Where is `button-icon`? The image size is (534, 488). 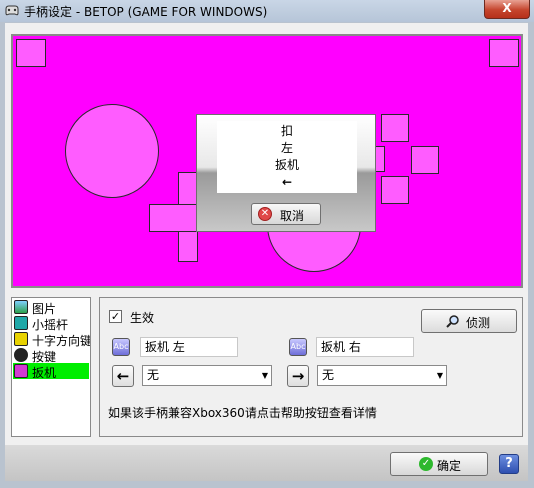
button-icon is located at coordinates (21, 355).